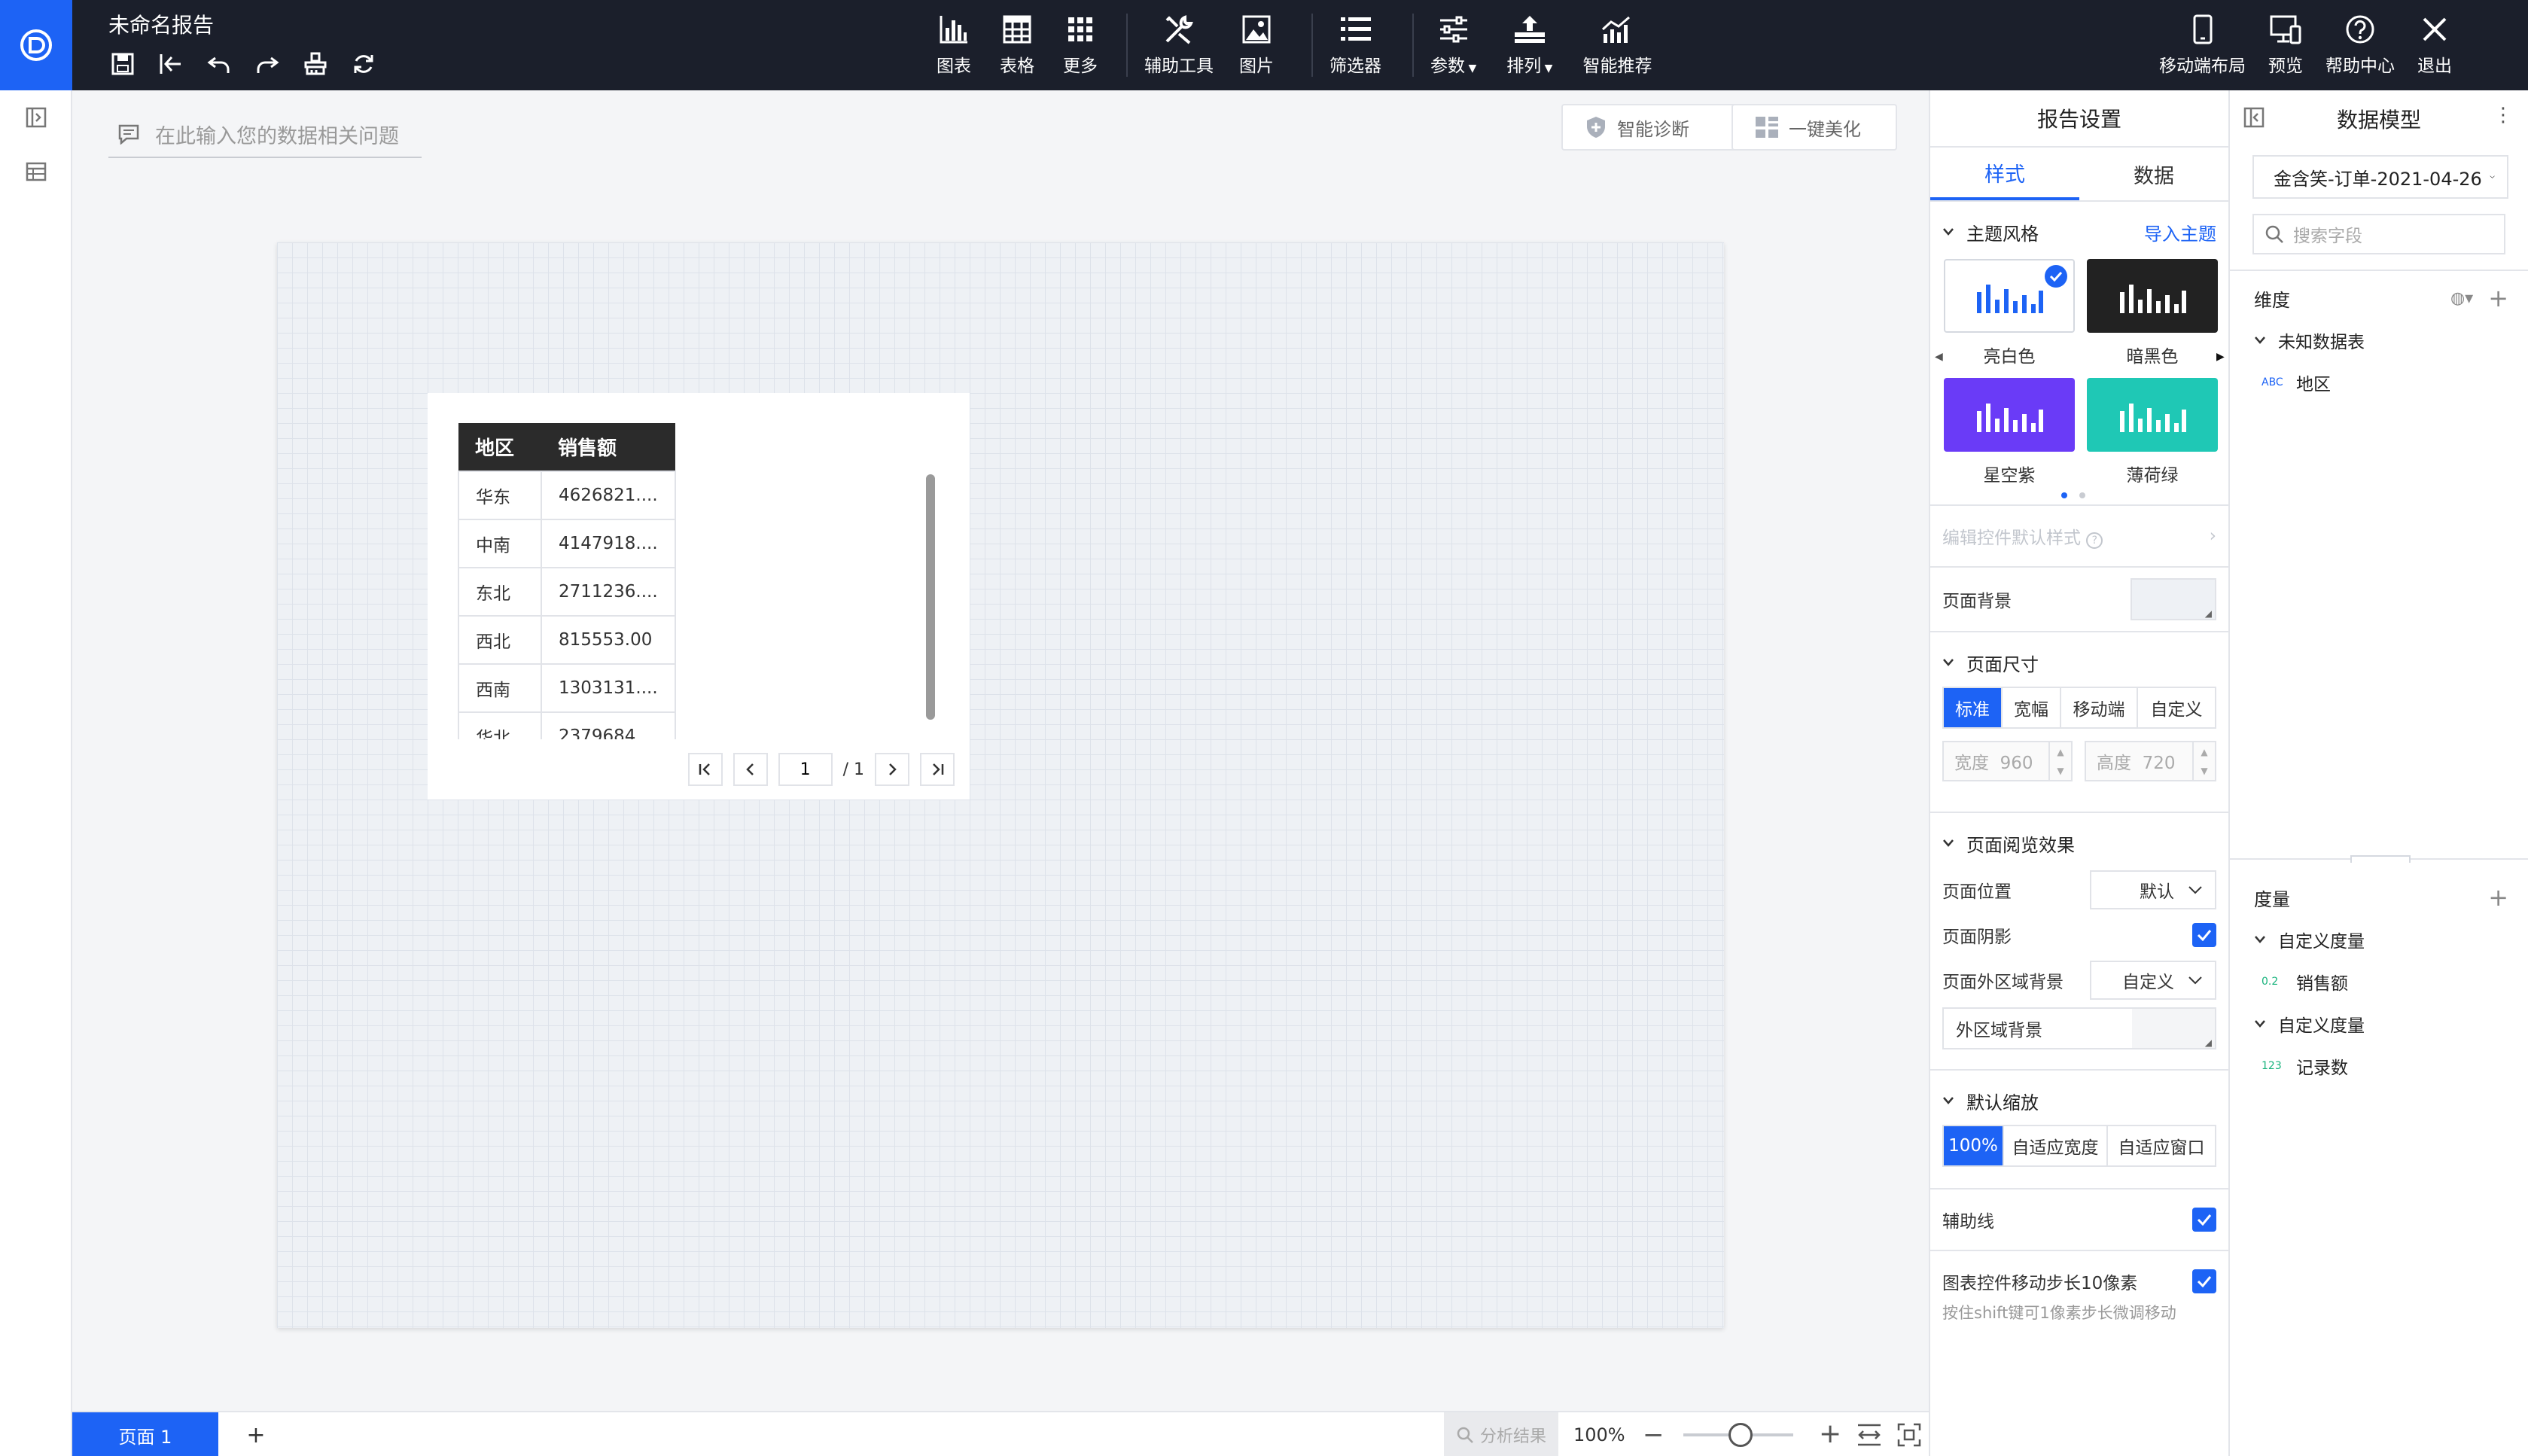 Image resolution: width=2528 pixels, height=1456 pixels. Describe the element at coordinates (2152, 432) in the screenshot. I see `theme-mint: 薄荷绿` at that location.